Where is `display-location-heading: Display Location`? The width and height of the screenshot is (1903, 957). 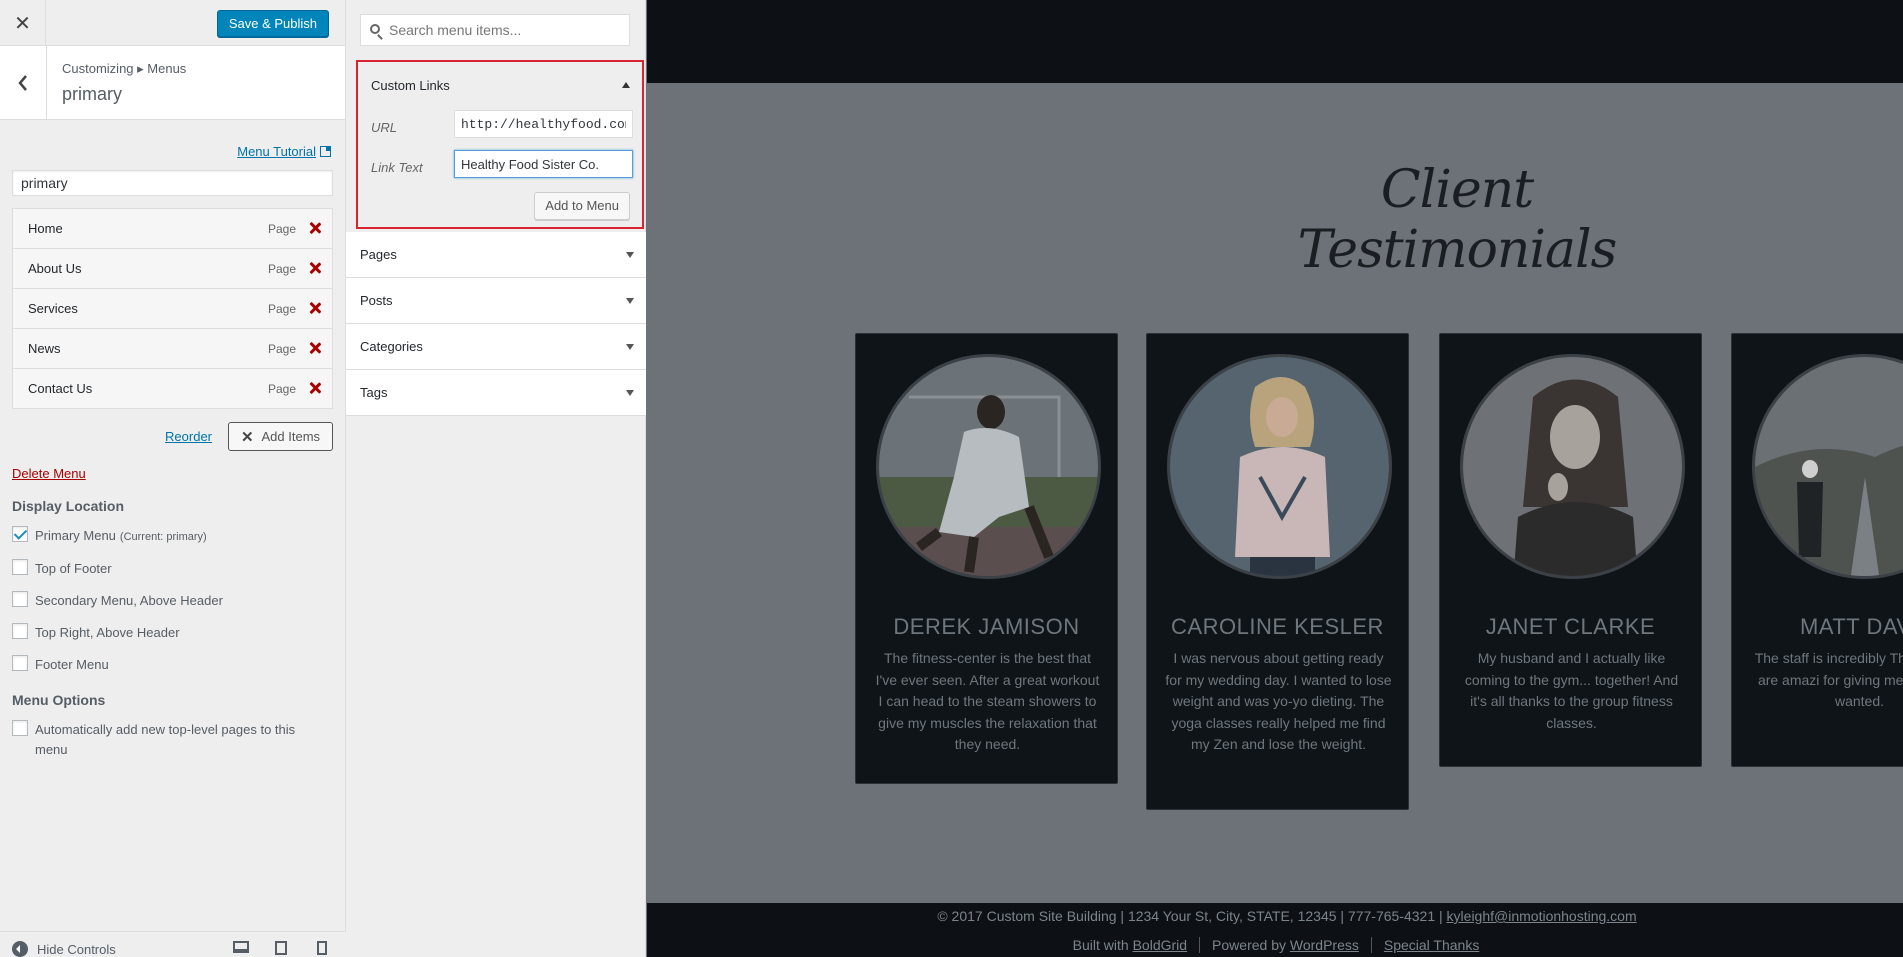 display-location-heading: Display Location is located at coordinates (68, 506).